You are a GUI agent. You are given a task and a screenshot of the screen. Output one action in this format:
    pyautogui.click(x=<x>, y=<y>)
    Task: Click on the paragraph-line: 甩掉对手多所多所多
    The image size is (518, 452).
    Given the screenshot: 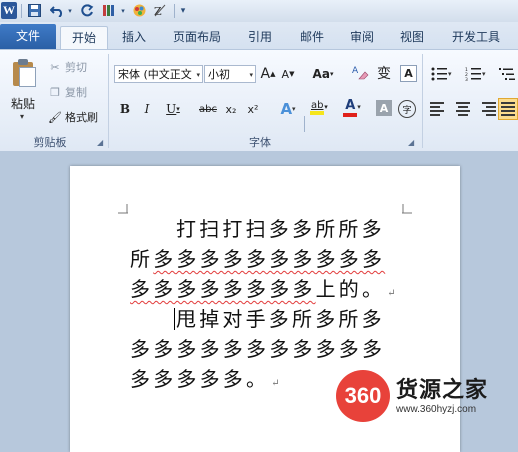 What is the action you would take?
    pyautogui.click(x=279, y=319)
    